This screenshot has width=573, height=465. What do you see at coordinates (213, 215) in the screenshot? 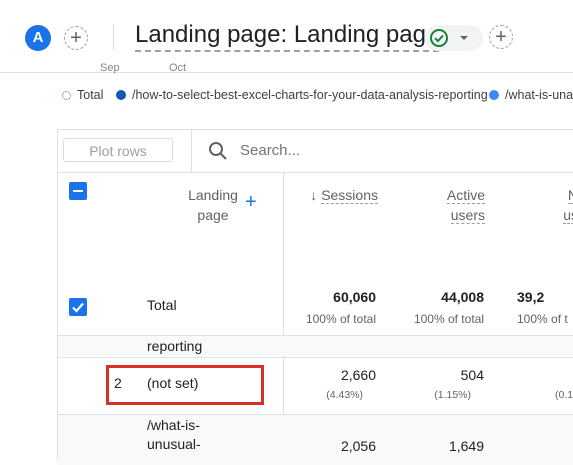
I see `column-header-label: page` at bounding box center [213, 215].